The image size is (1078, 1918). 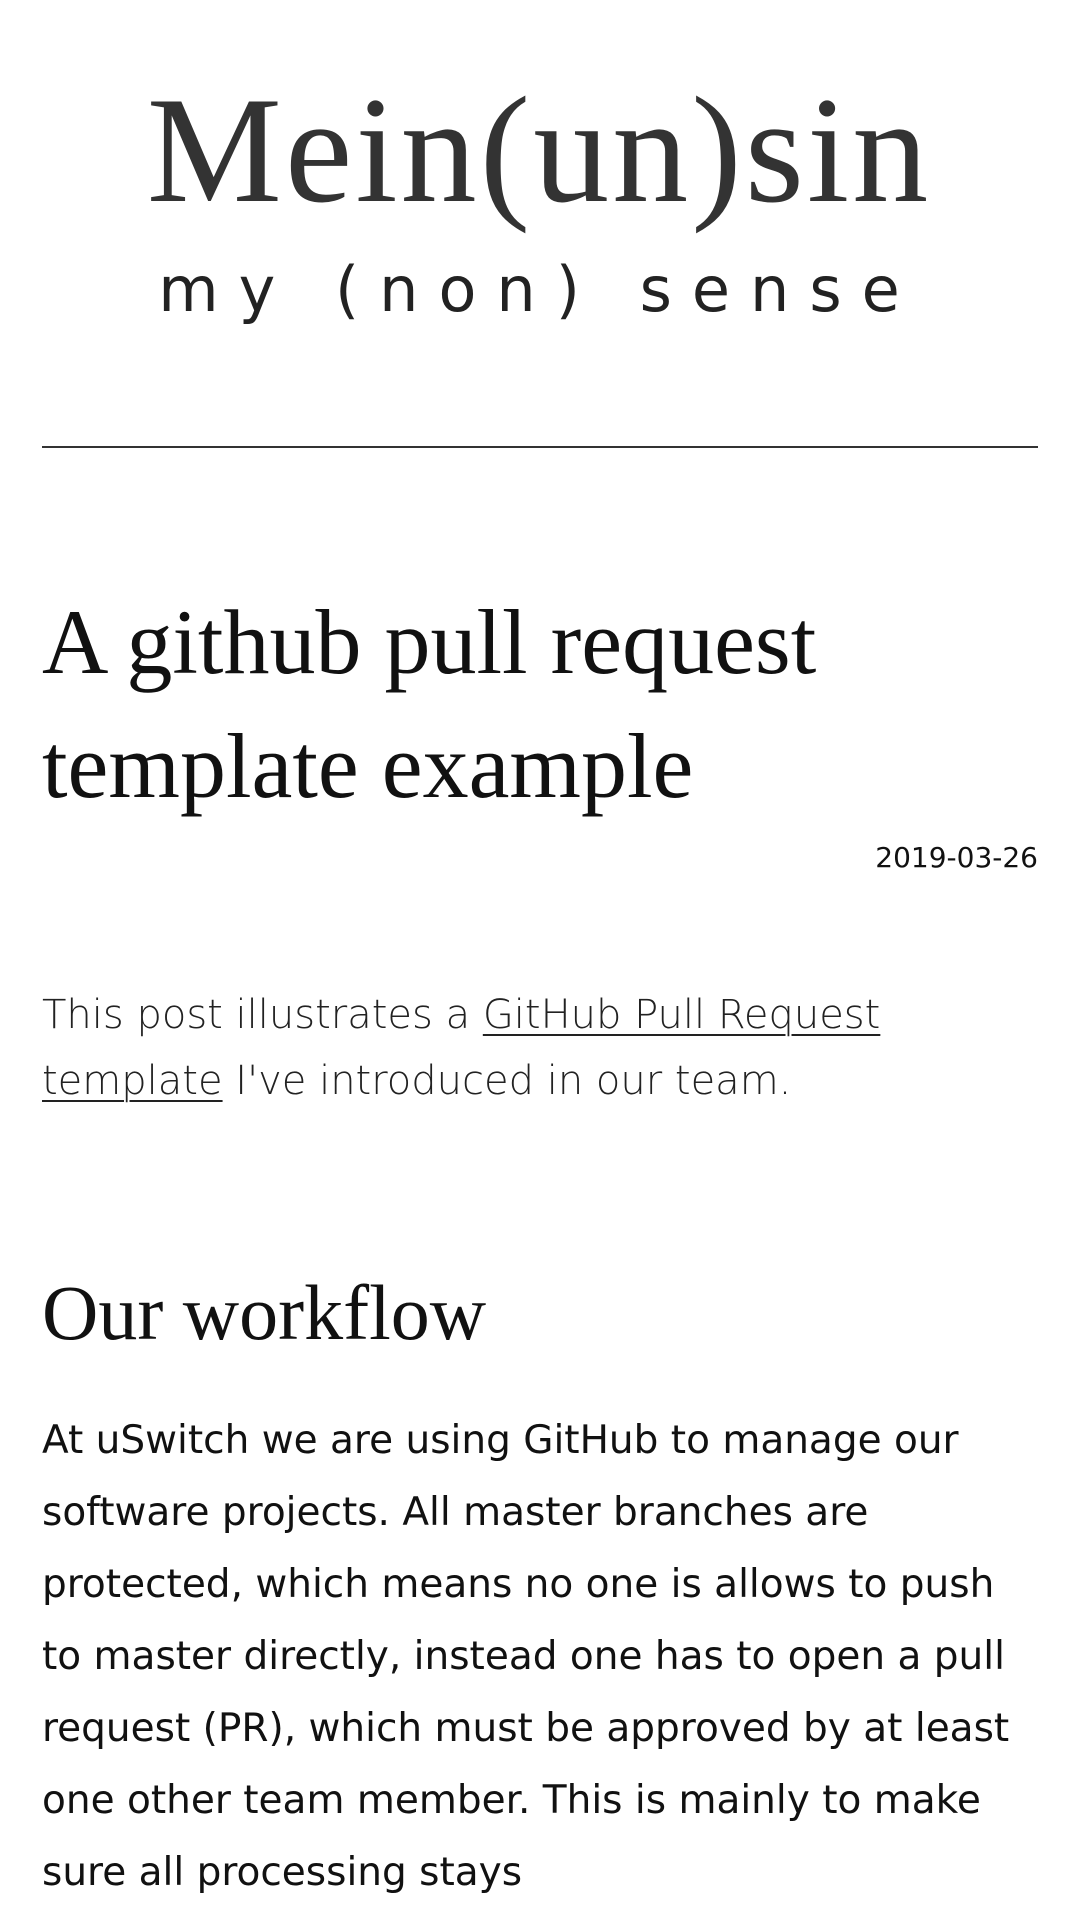 What do you see at coordinates (539, 289) in the screenshot?
I see `site-tagline: my (non) sense` at bounding box center [539, 289].